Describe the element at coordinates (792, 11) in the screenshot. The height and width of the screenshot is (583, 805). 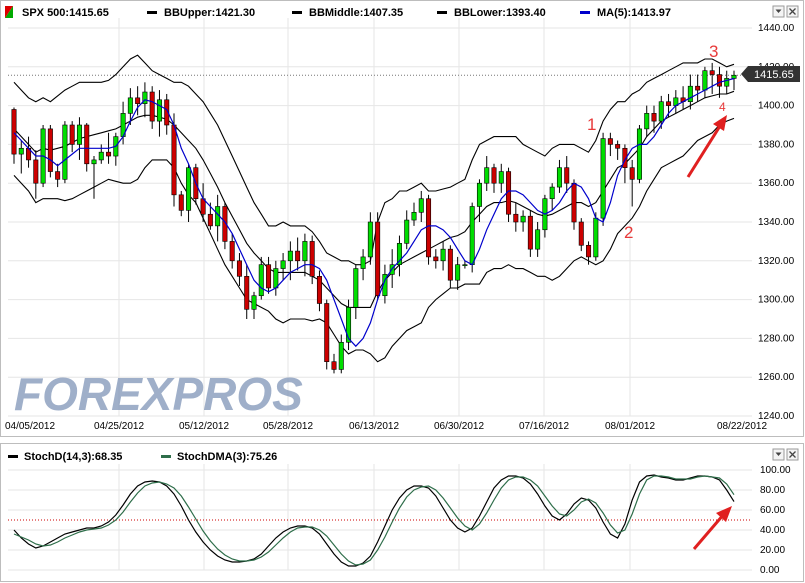
I see `close-icon` at that location.